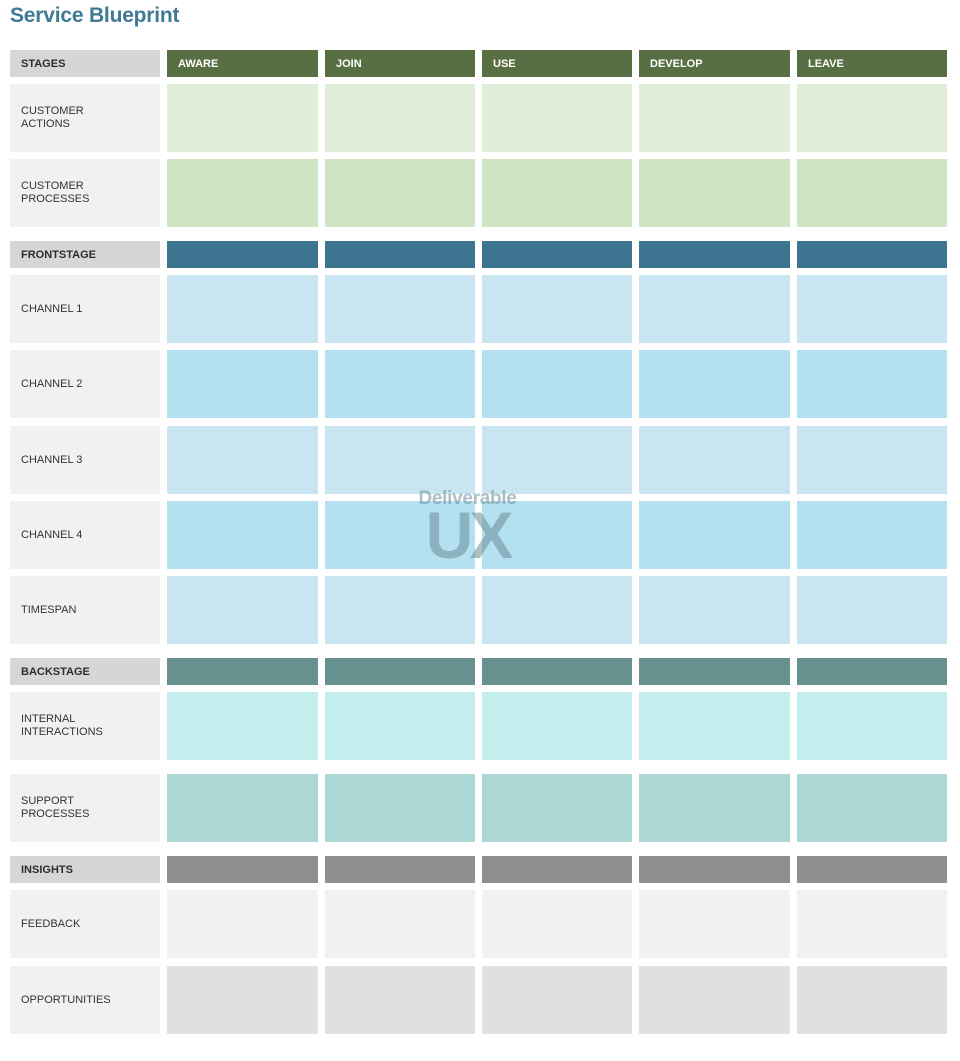 This screenshot has width=960, height=1061. I want to click on cell-channel-3-aware, so click(242, 460).